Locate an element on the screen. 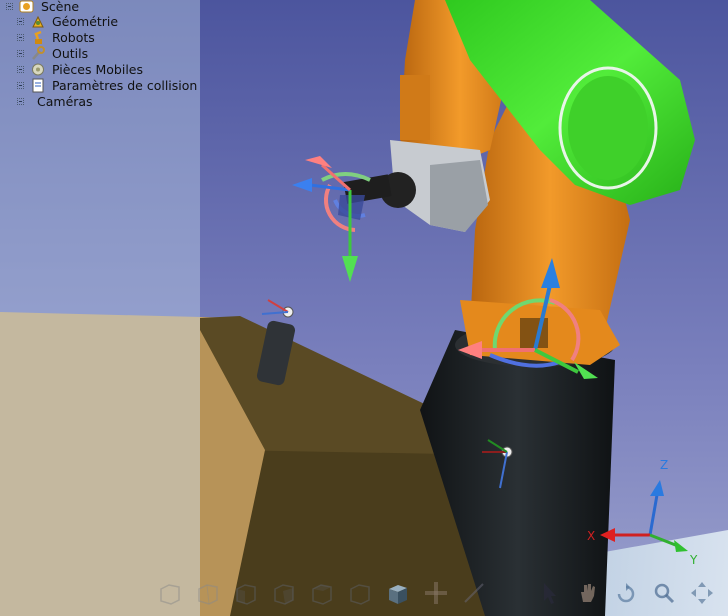  tree-label-tools: Outils is located at coordinates (70, 53).